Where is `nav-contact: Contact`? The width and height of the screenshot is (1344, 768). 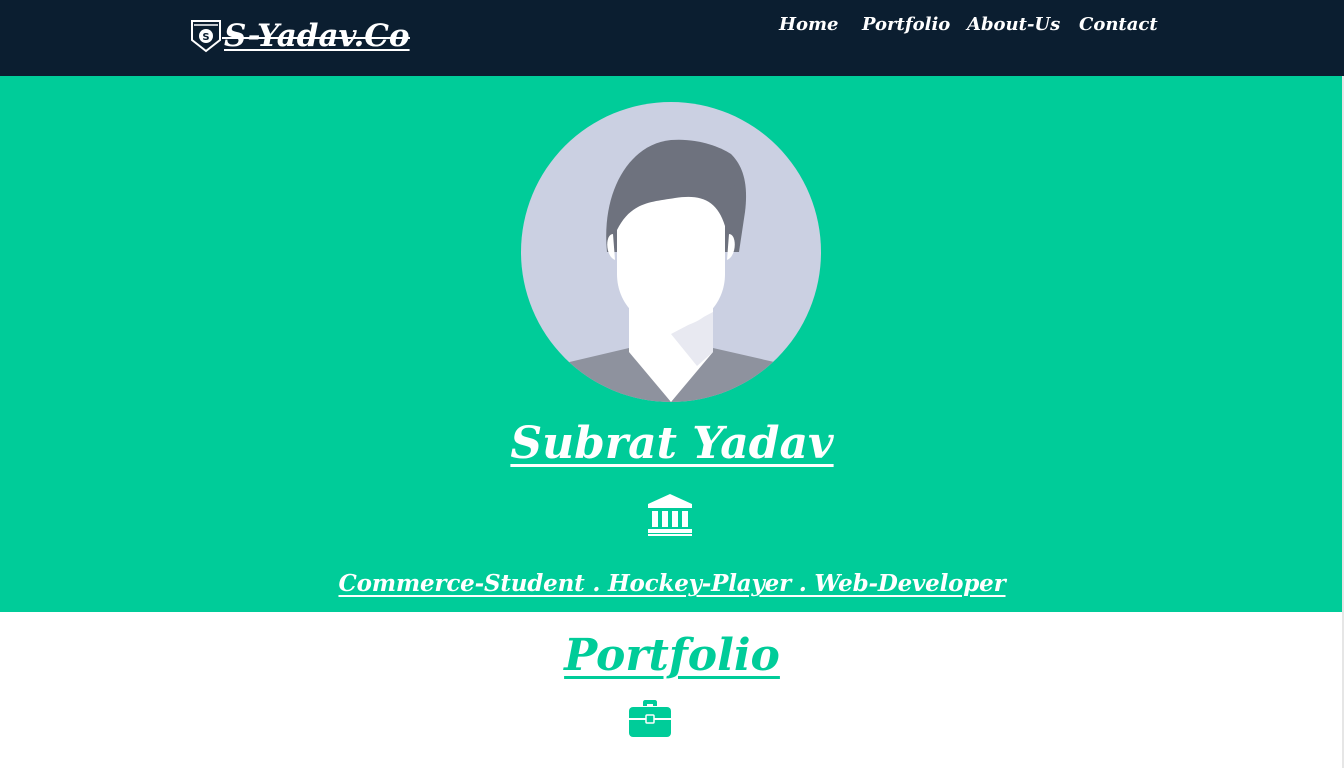
nav-contact: Contact is located at coordinates (1118, 24).